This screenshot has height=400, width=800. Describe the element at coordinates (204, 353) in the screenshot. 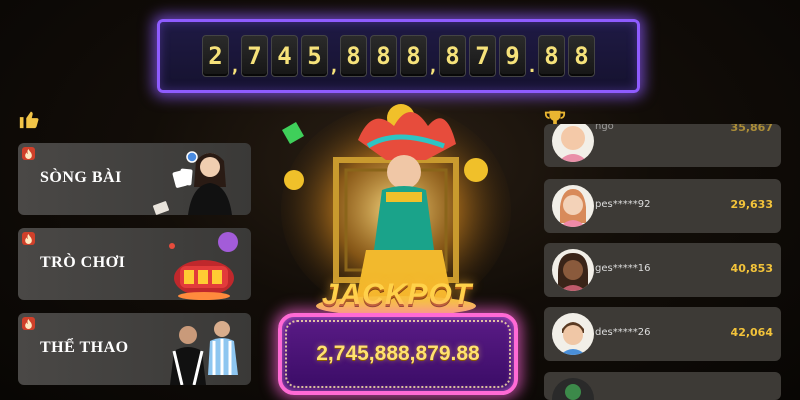

I see `football-players-image` at that location.